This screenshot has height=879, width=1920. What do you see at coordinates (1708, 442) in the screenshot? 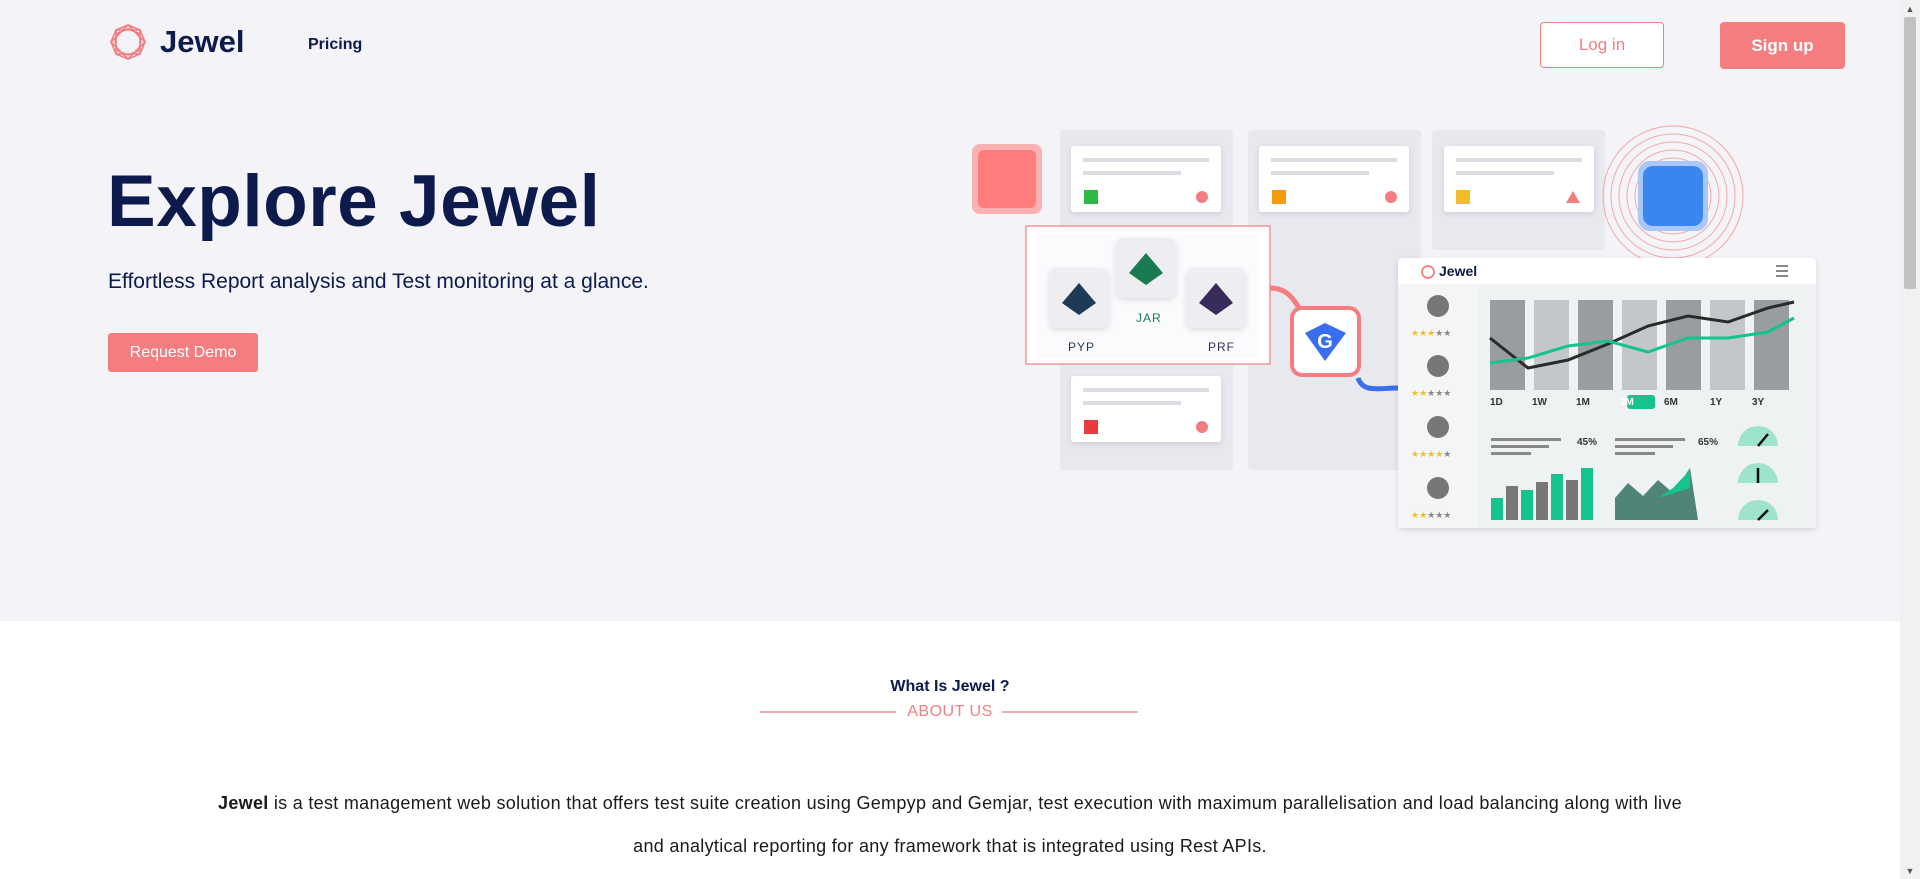
I see `stat-65: 65%` at bounding box center [1708, 442].